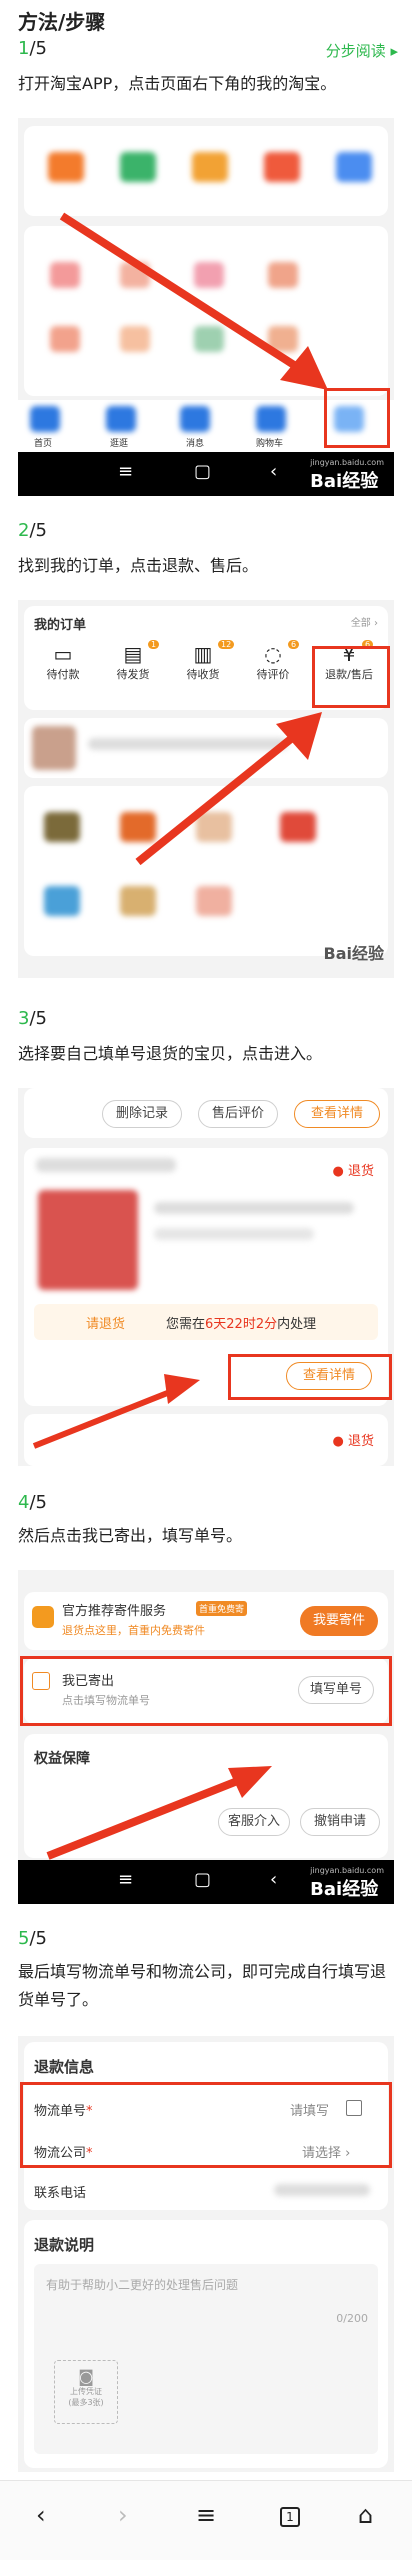 This screenshot has height=2560, width=412. I want to click on cancel-request-button: 撤销申请, so click(340, 1822).